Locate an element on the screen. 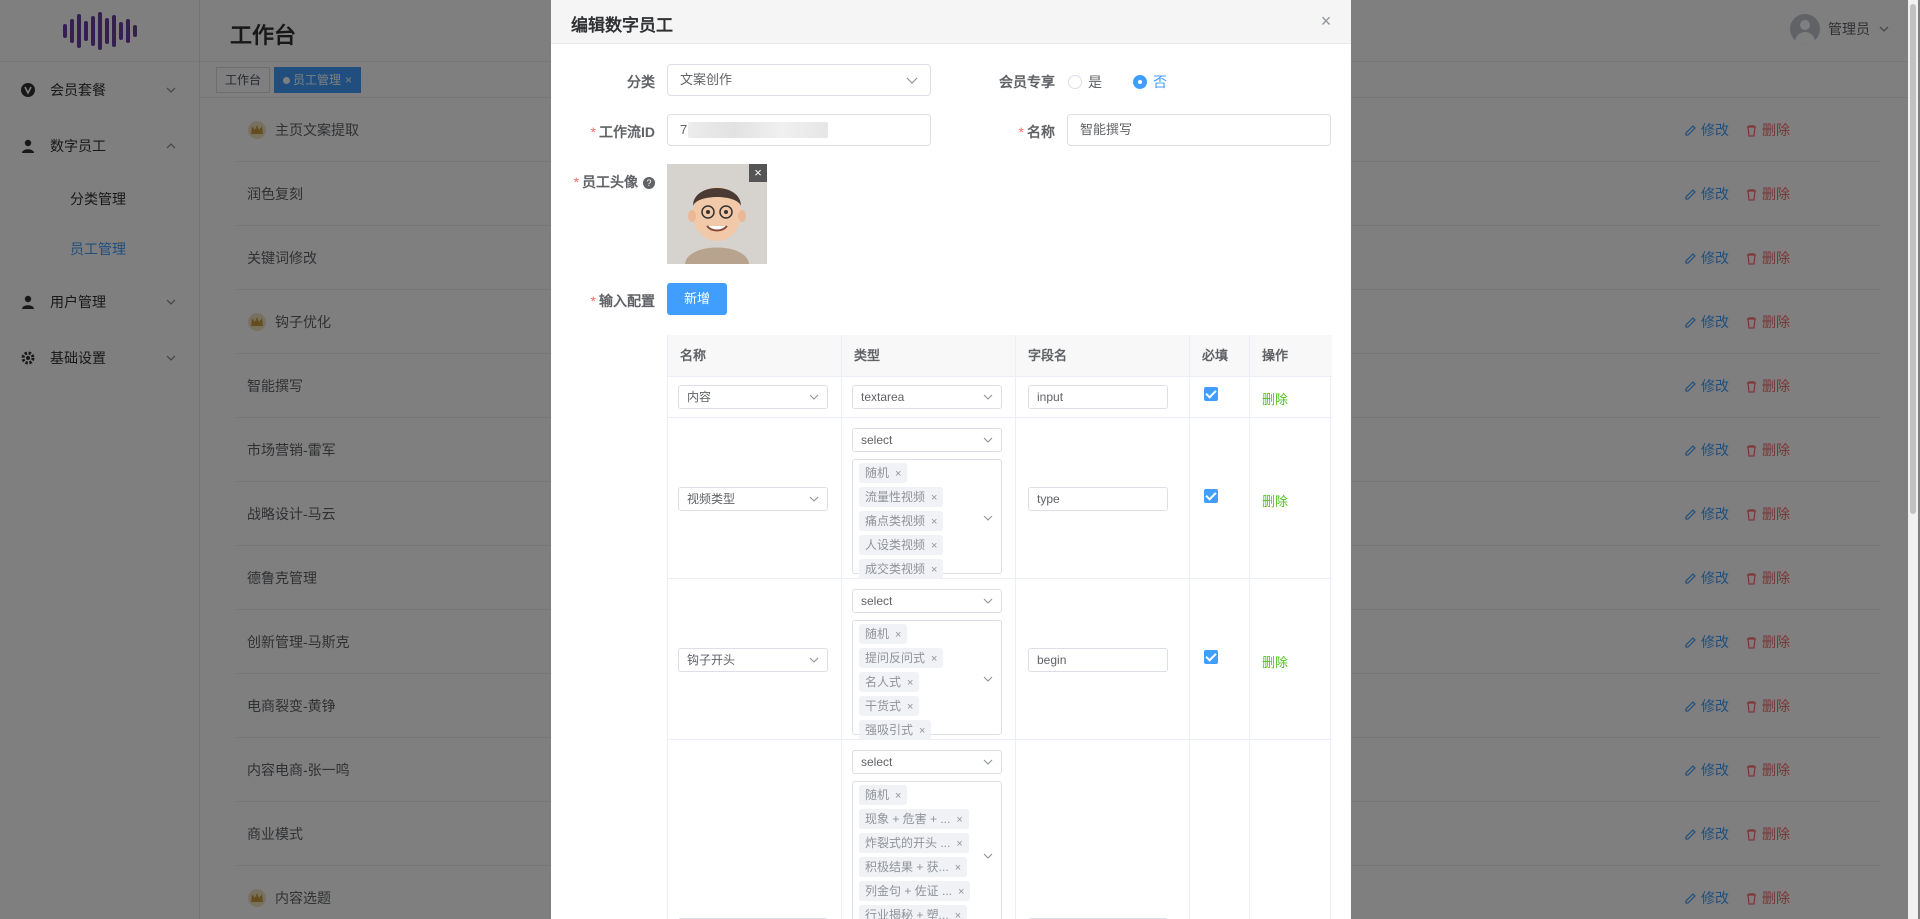  name-select: 视频类型 is located at coordinates (753, 499).